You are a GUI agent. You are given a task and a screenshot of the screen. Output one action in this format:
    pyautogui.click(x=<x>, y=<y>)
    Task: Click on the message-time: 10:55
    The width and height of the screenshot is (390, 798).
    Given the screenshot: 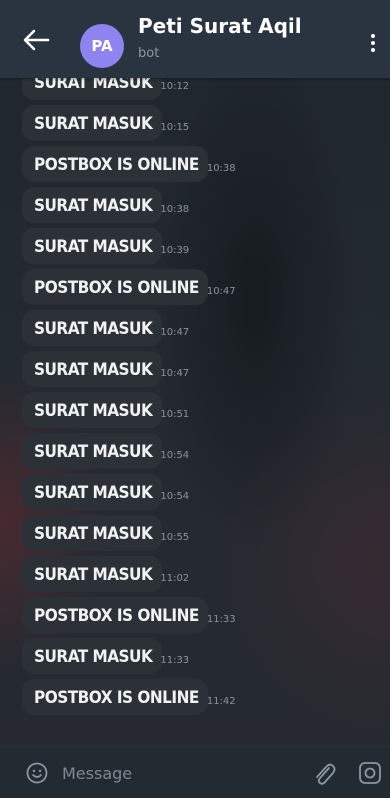 What is the action you would take?
    pyautogui.click(x=175, y=537)
    